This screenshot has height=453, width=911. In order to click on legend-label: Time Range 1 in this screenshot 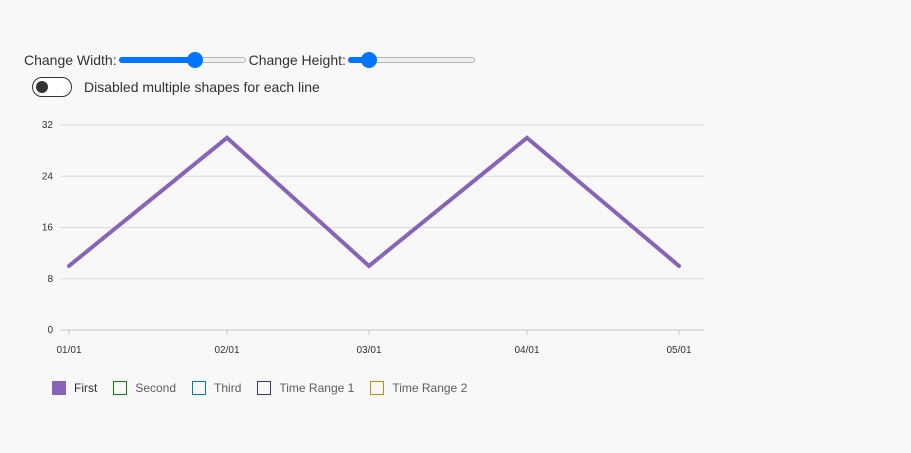, I will do `click(317, 388)`.